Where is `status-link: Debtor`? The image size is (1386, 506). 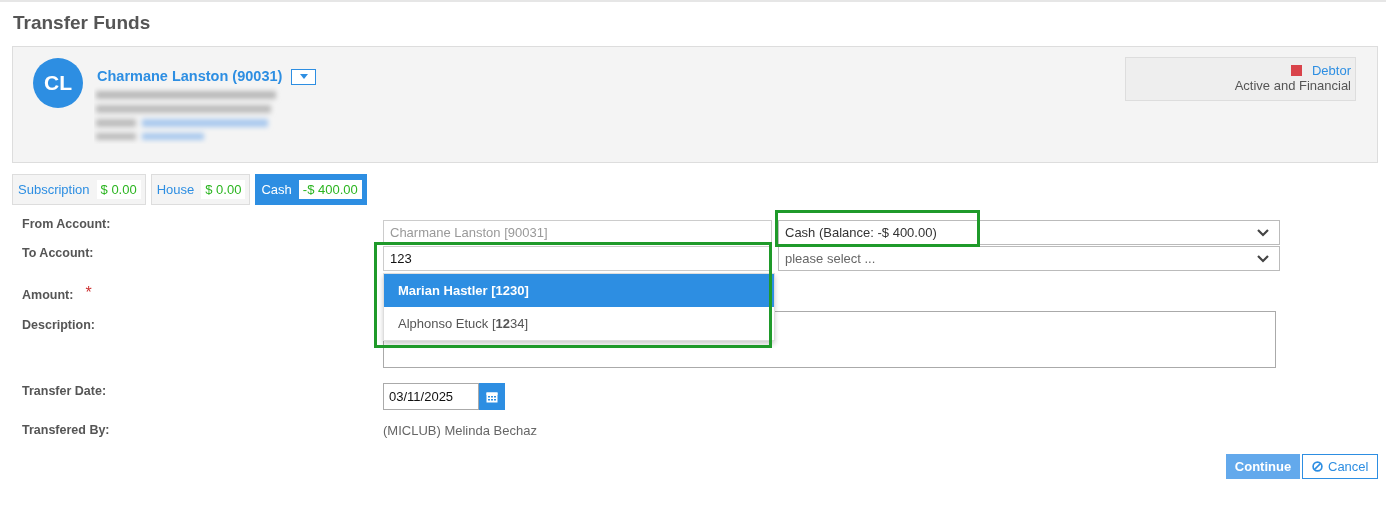
status-link: Debtor is located at coordinates (1331, 70).